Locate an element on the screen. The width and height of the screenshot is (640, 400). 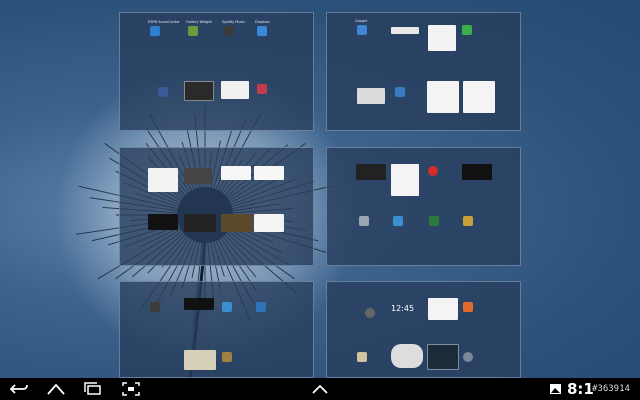
facebook-icon is located at coordinates (163, 92).